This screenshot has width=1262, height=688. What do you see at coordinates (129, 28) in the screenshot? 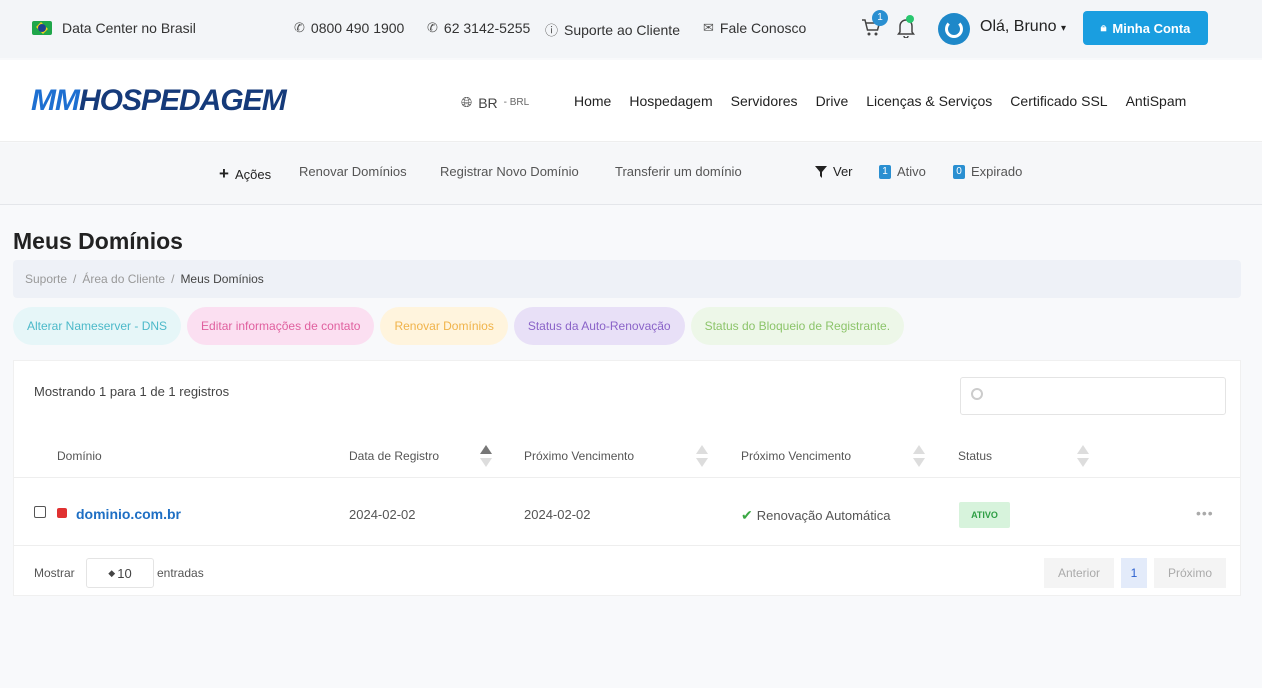
I see `datacenter-label: Data Center no Brasil` at bounding box center [129, 28].